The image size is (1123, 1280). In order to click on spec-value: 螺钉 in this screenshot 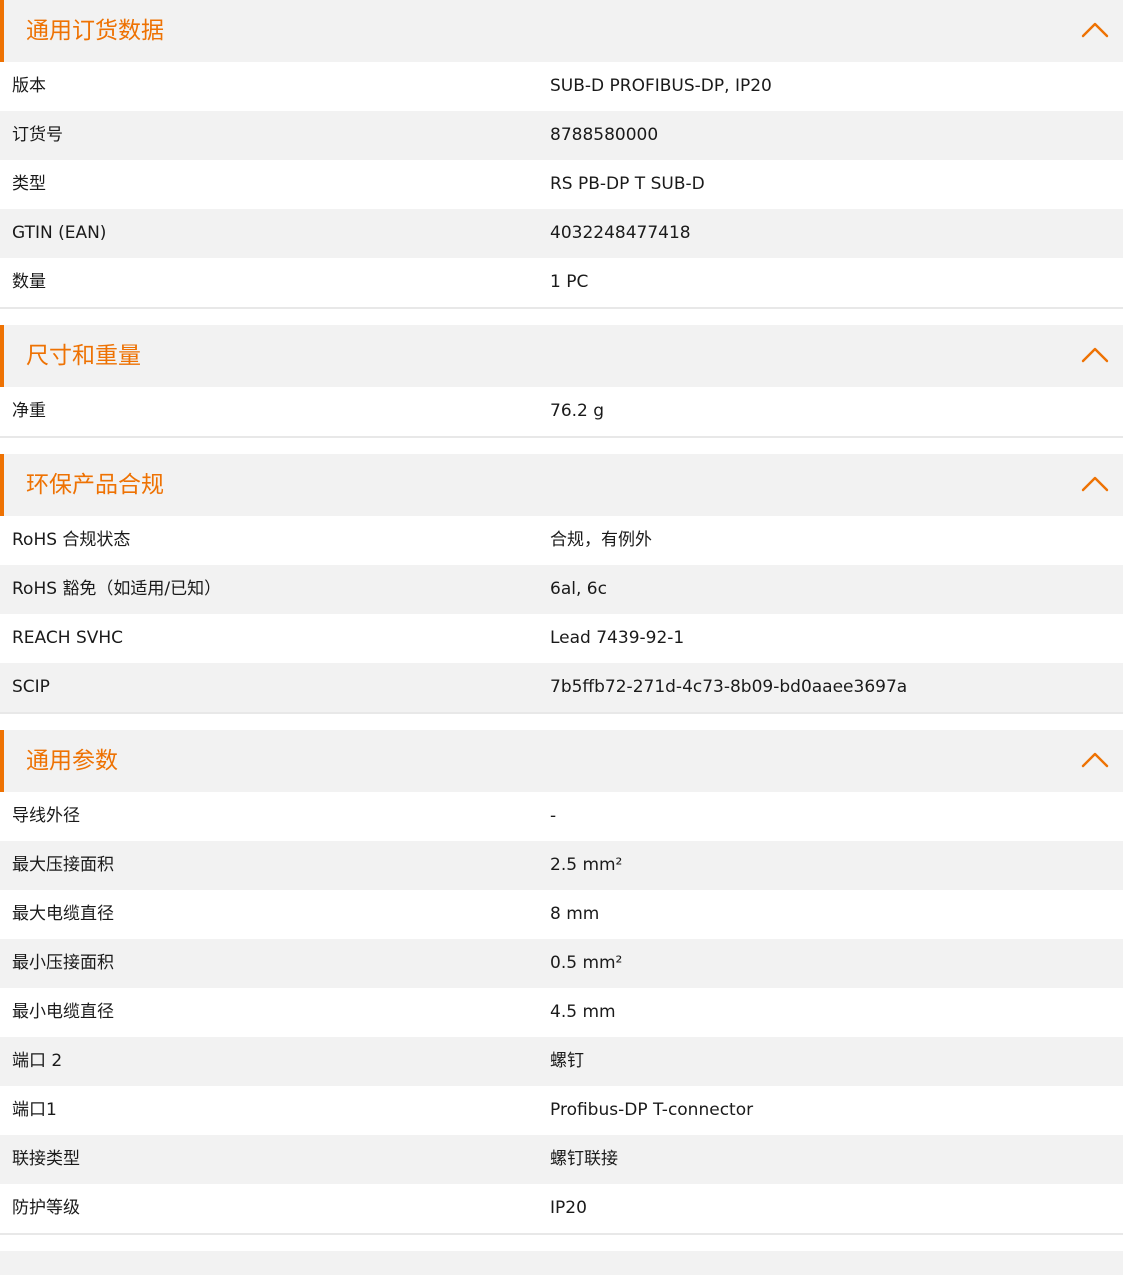, I will do `click(567, 1061)`.